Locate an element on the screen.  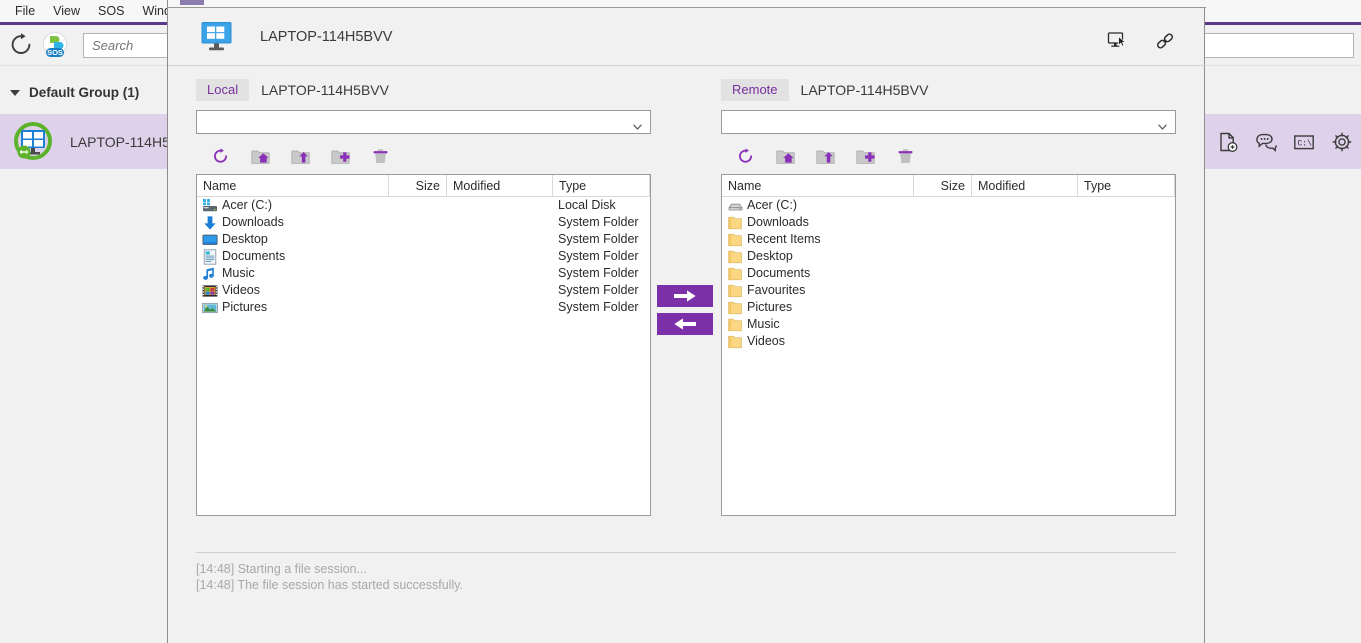
transfer-buttons is located at coordinates (685, 313).